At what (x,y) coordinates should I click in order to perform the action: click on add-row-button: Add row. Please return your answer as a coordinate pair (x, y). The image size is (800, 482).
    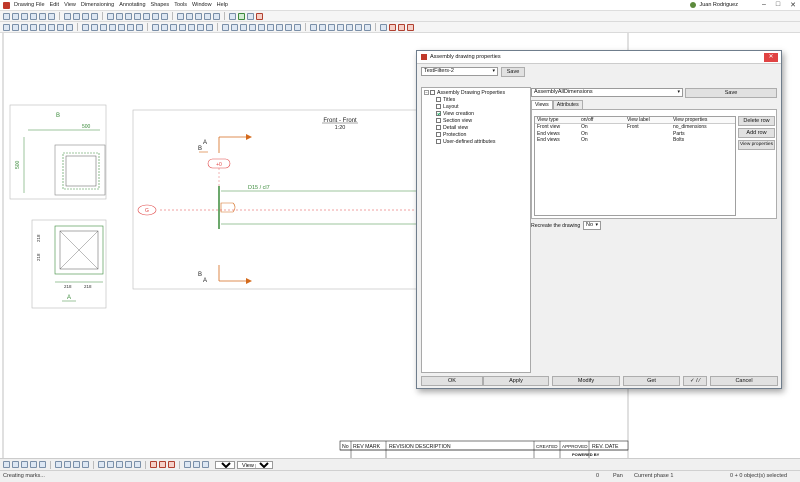
    Looking at the image, I should click on (756, 133).